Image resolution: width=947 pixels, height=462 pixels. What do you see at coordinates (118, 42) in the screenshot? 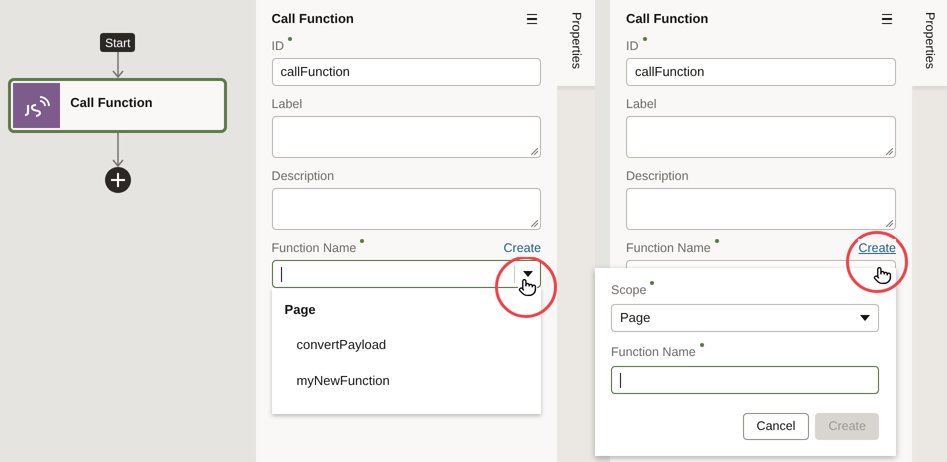
I see `start-badge: Start` at bounding box center [118, 42].